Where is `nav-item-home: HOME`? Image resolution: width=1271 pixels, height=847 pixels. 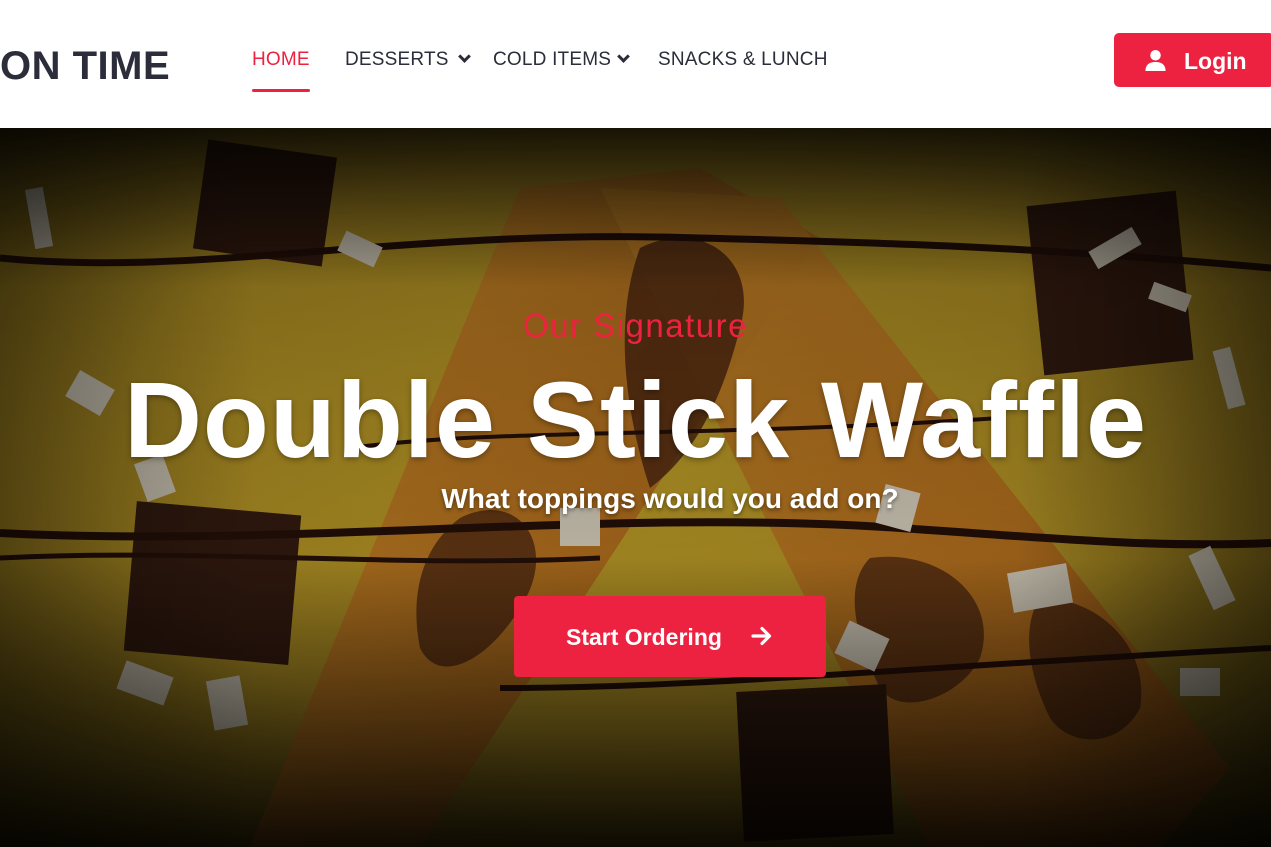 nav-item-home: HOME is located at coordinates (281, 70).